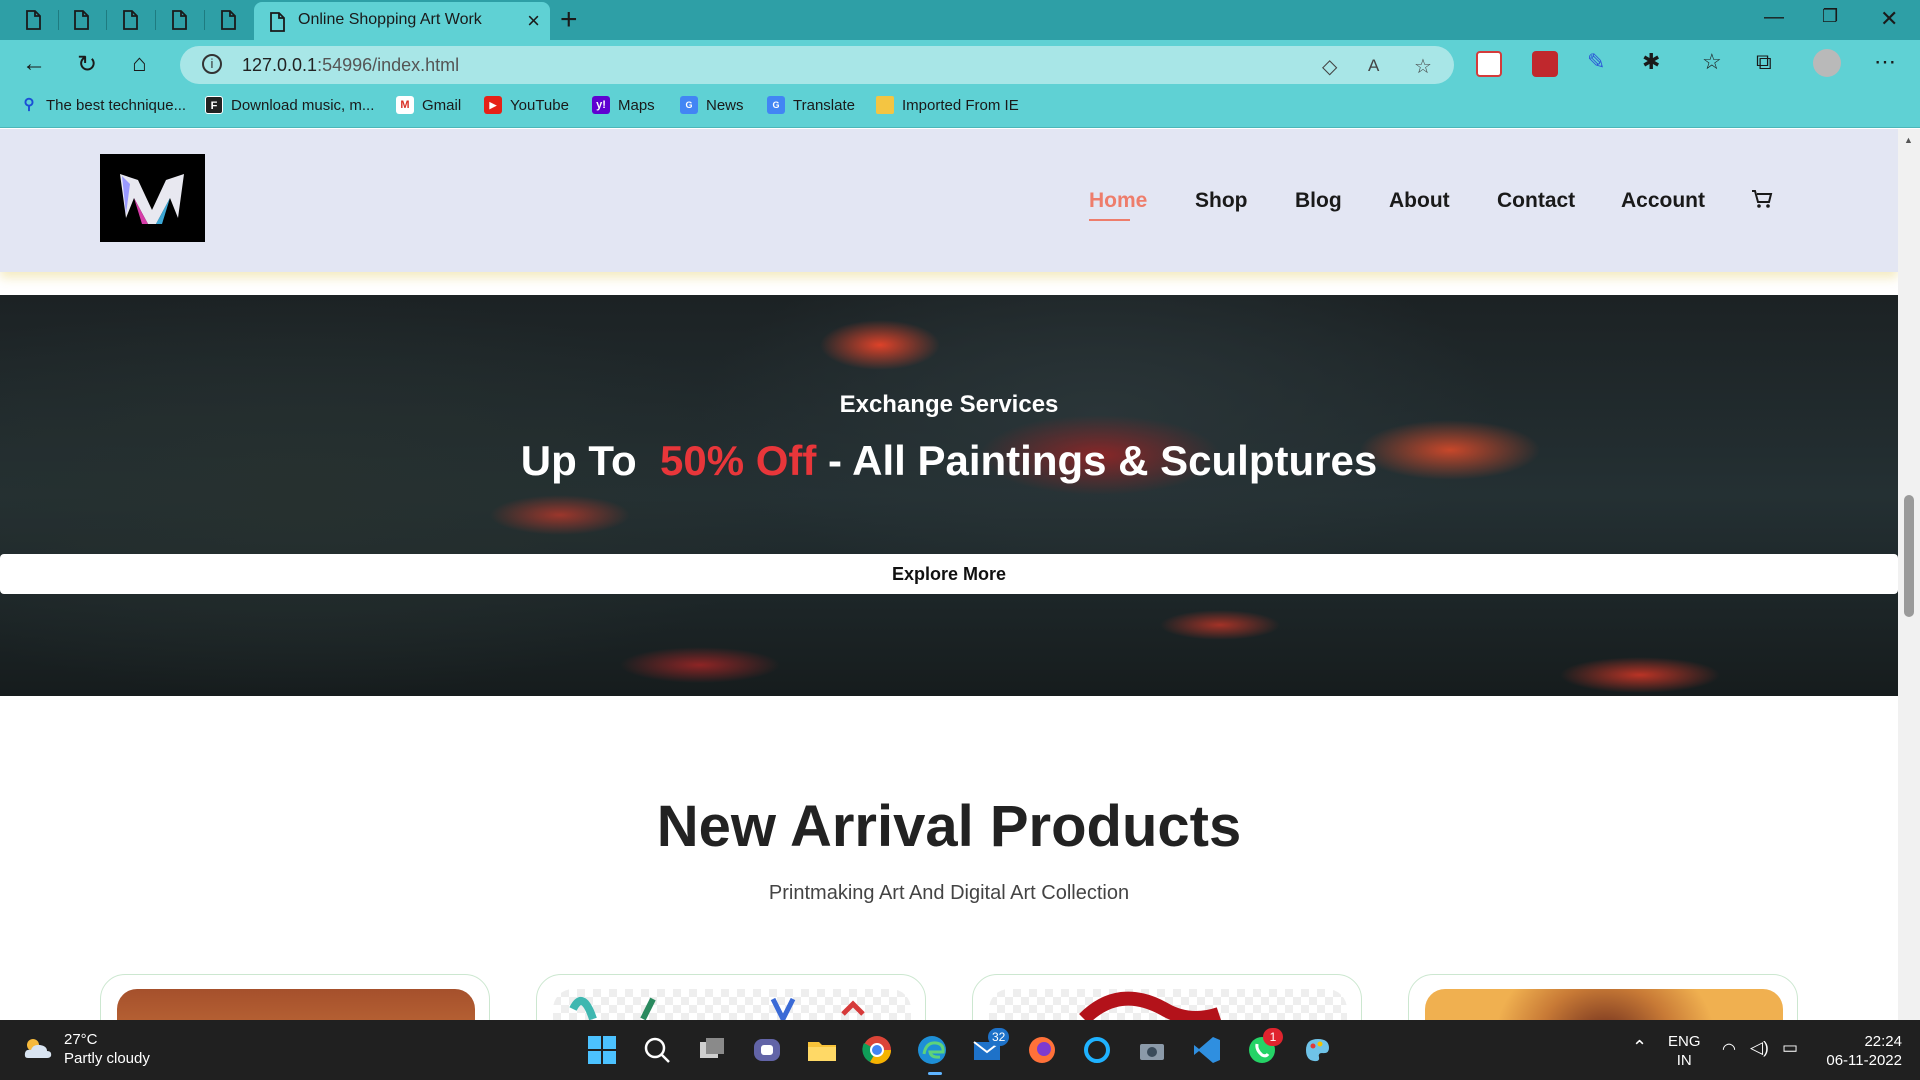 The width and height of the screenshot is (1920, 1080). Describe the element at coordinates (947, 105) in the screenshot. I see `bookmark-item: Imported From IE` at that location.